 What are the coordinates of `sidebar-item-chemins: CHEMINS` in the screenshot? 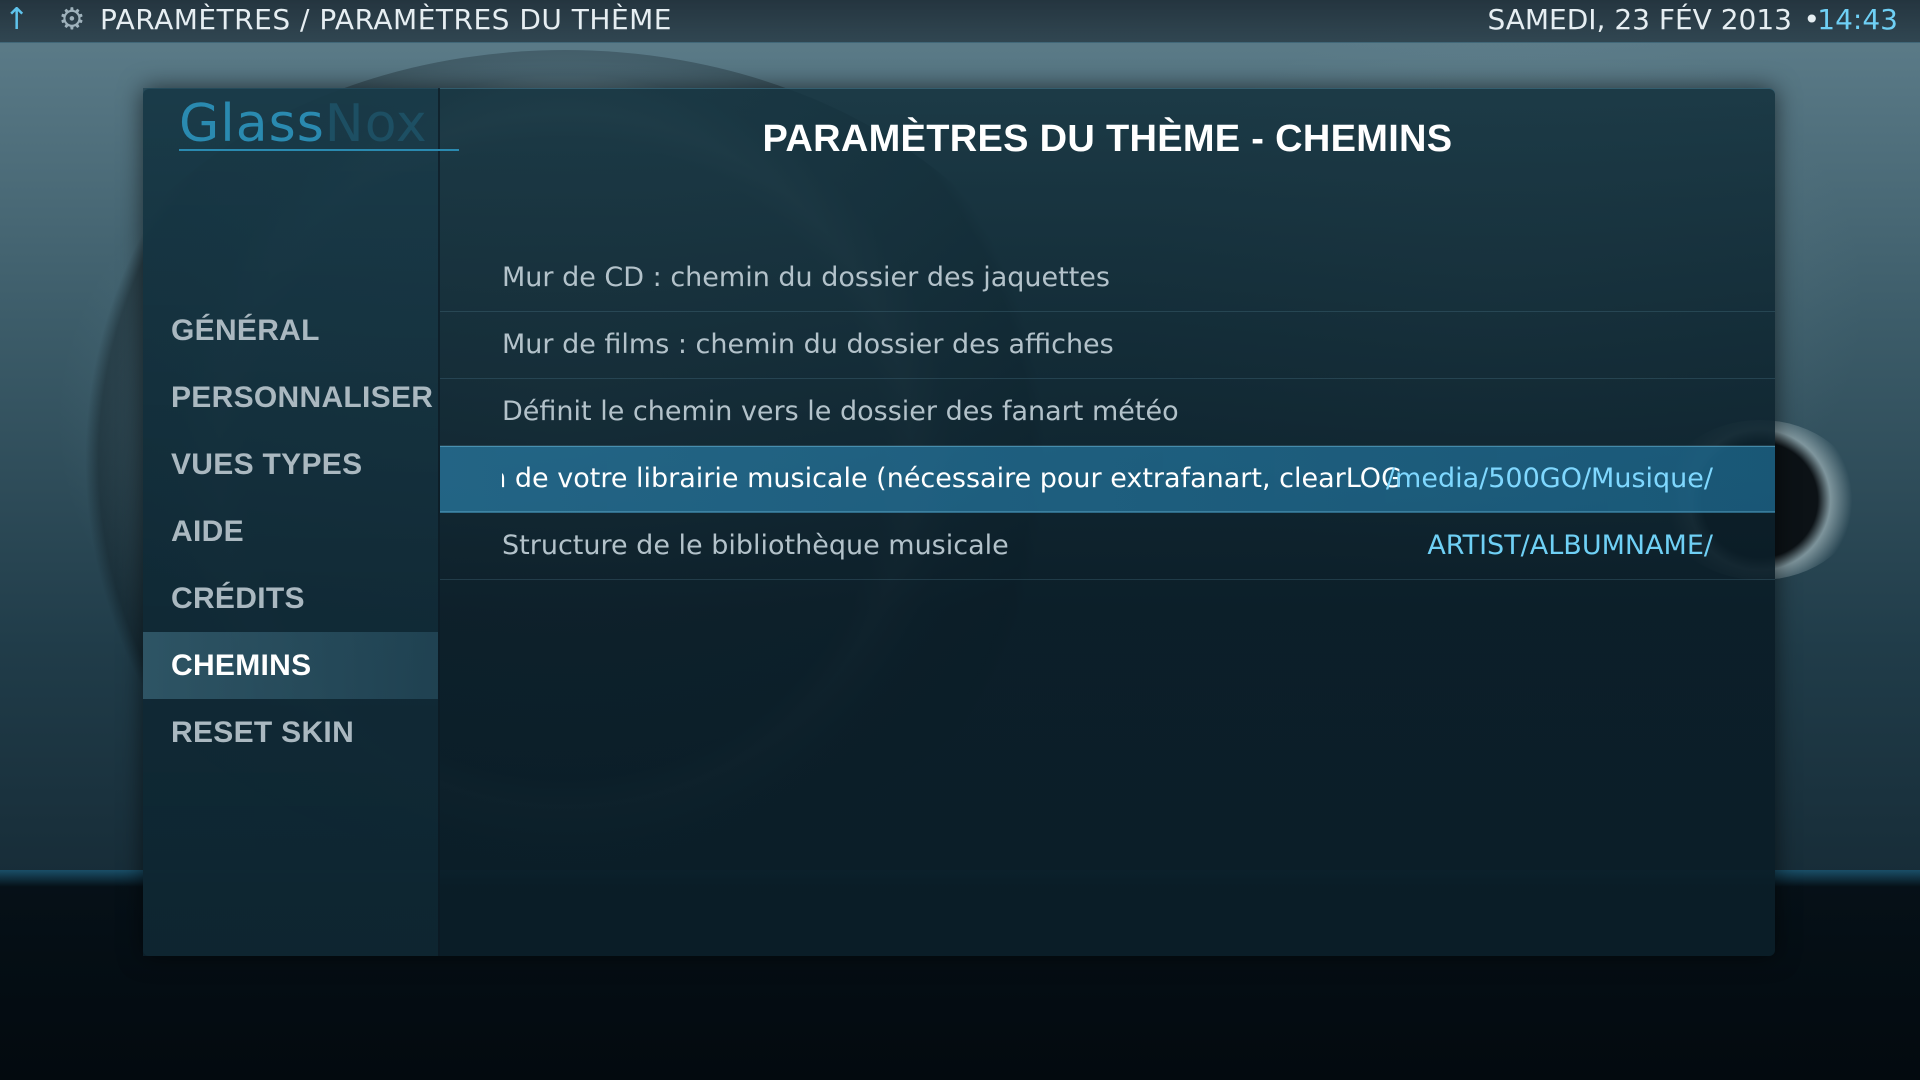 It's located at (290, 665).